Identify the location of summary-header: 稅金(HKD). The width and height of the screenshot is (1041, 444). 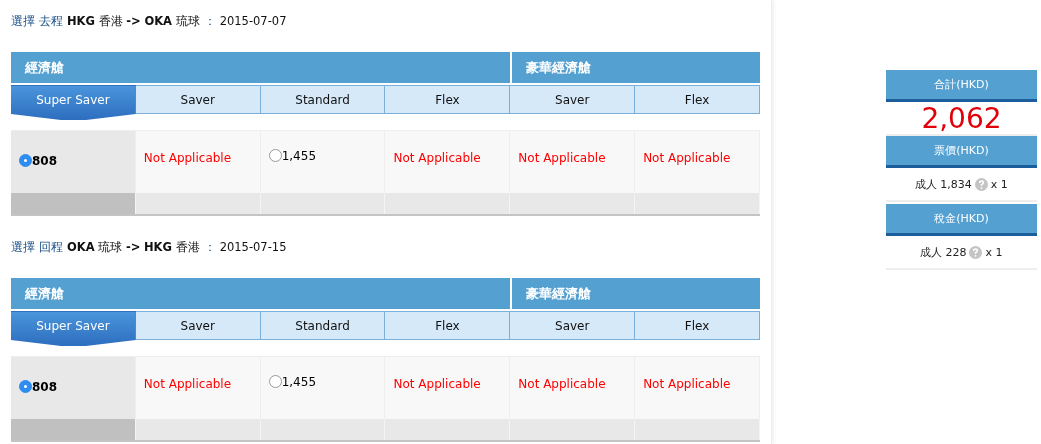
(961, 220).